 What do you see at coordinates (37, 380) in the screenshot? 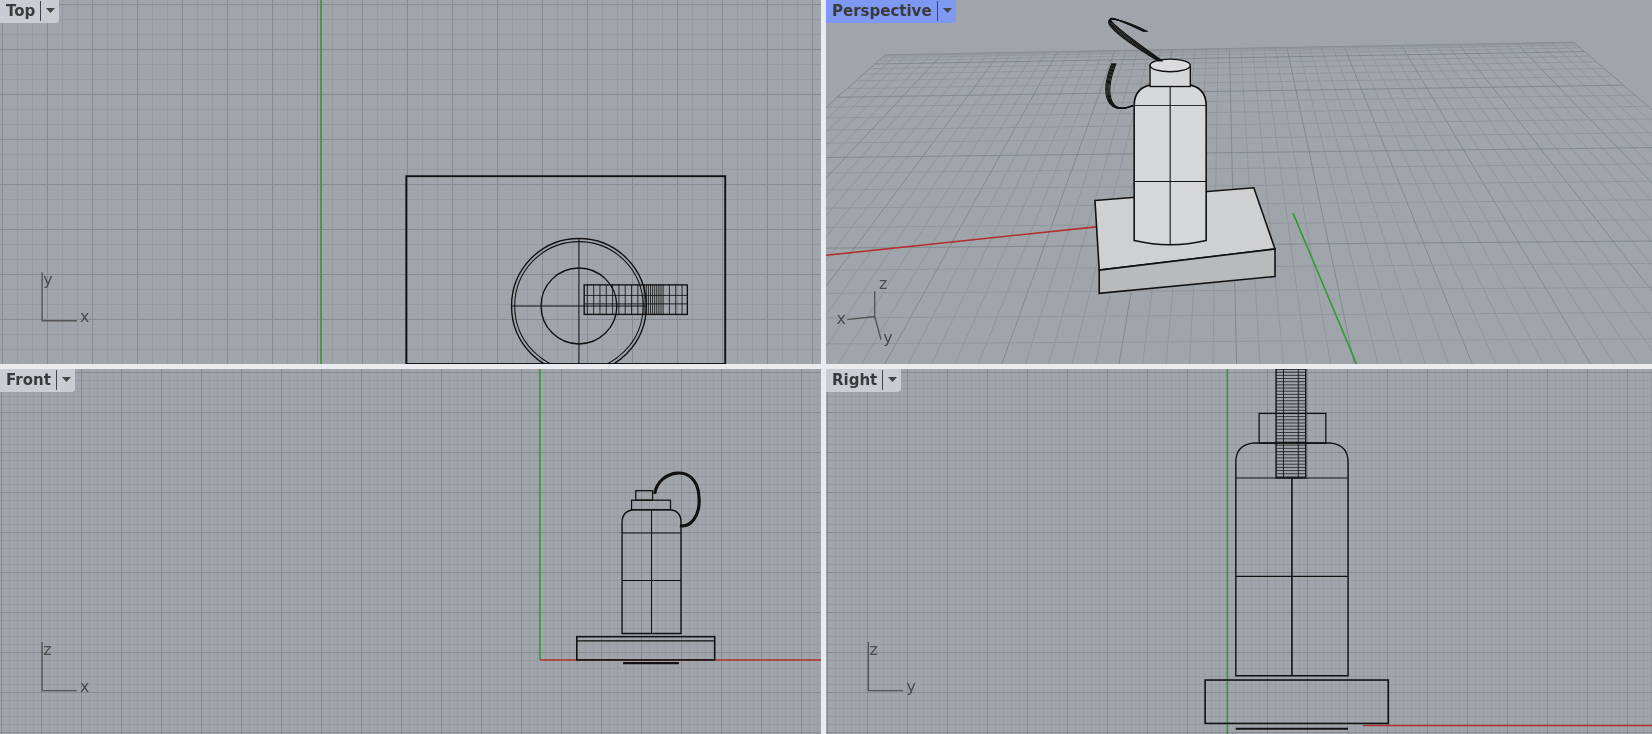
I see `viewport-tab: Front` at bounding box center [37, 380].